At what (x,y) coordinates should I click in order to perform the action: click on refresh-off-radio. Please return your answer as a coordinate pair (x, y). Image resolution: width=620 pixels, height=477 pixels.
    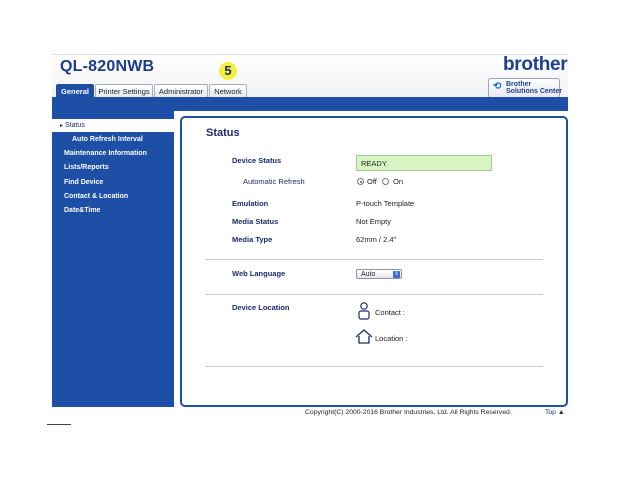
    Looking at the image, I should click on (360, 181).